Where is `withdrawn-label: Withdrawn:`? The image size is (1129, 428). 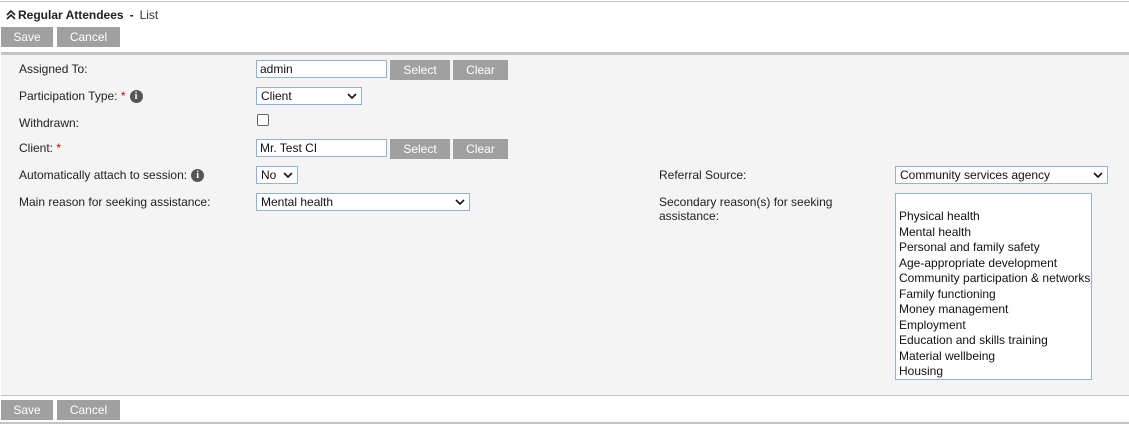
withdrawn-label: Withdrawn: is located at coordinates (49, 123).